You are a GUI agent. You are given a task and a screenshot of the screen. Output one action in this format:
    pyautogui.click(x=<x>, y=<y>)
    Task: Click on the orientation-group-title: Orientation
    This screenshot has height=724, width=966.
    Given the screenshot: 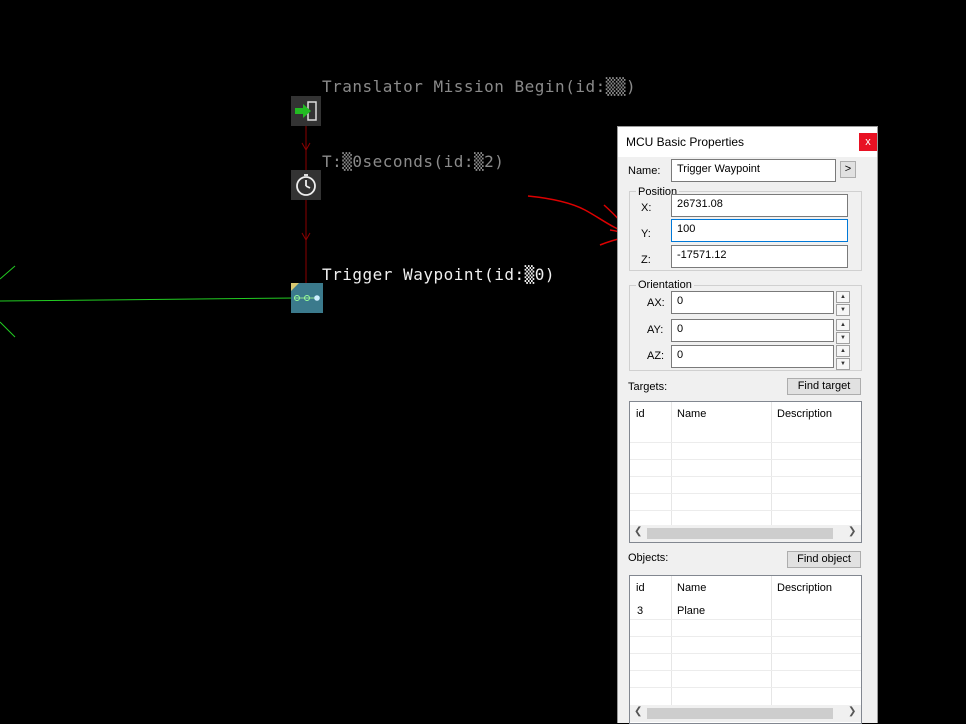 What is the action you would take?
    pyautogui.click(x=665, y=285)
    